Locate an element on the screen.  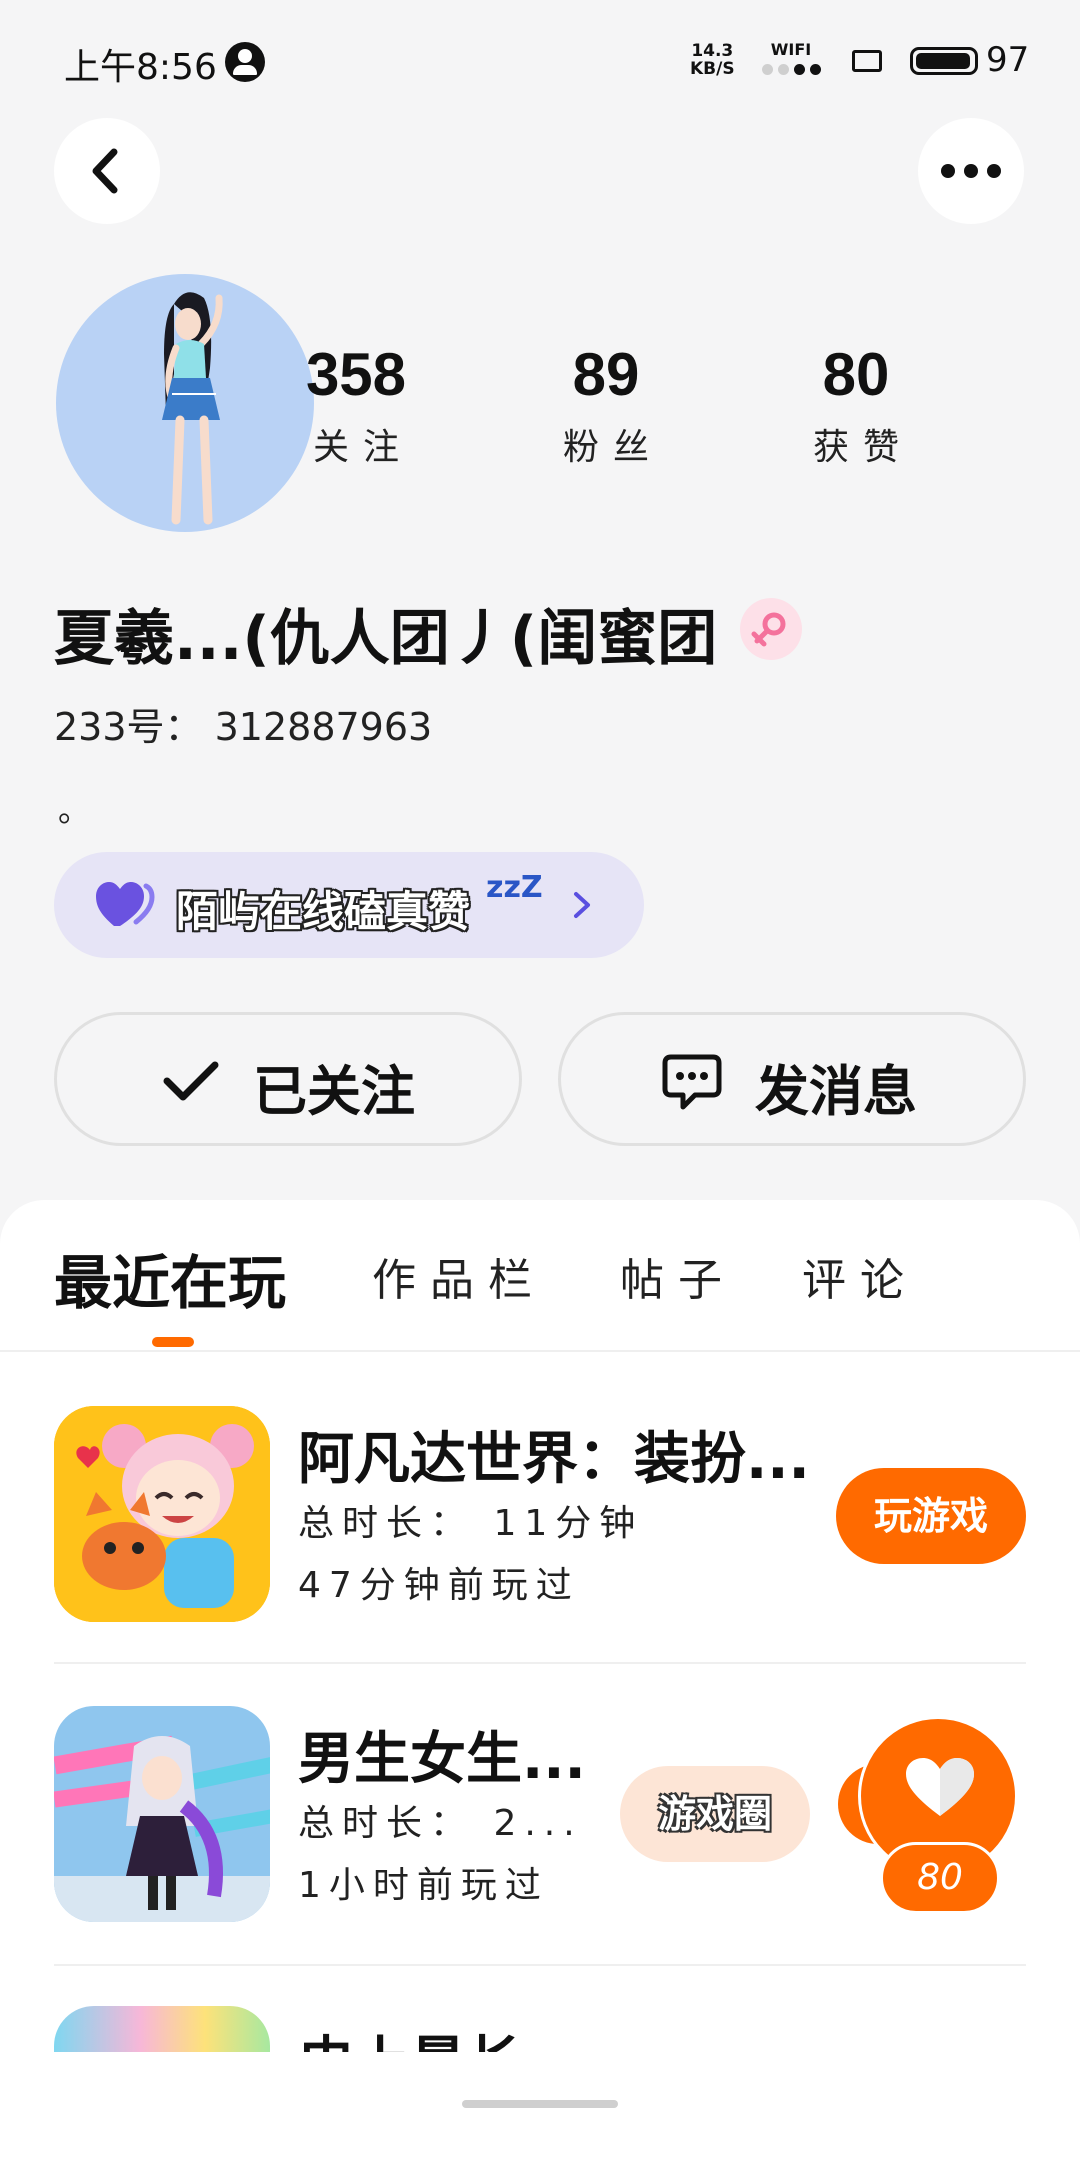
home-indicator is located at coordinates (540, 2104).